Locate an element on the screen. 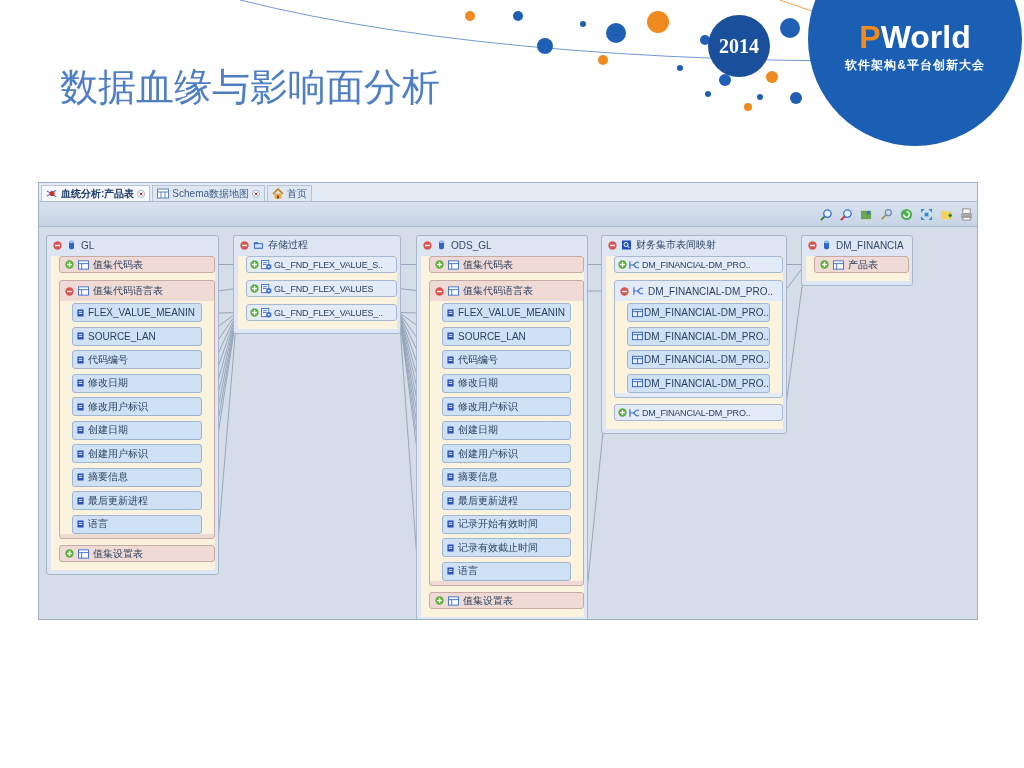  item-label: GL_FND_FLEX_VALUES is located at coordinates (324, 288).